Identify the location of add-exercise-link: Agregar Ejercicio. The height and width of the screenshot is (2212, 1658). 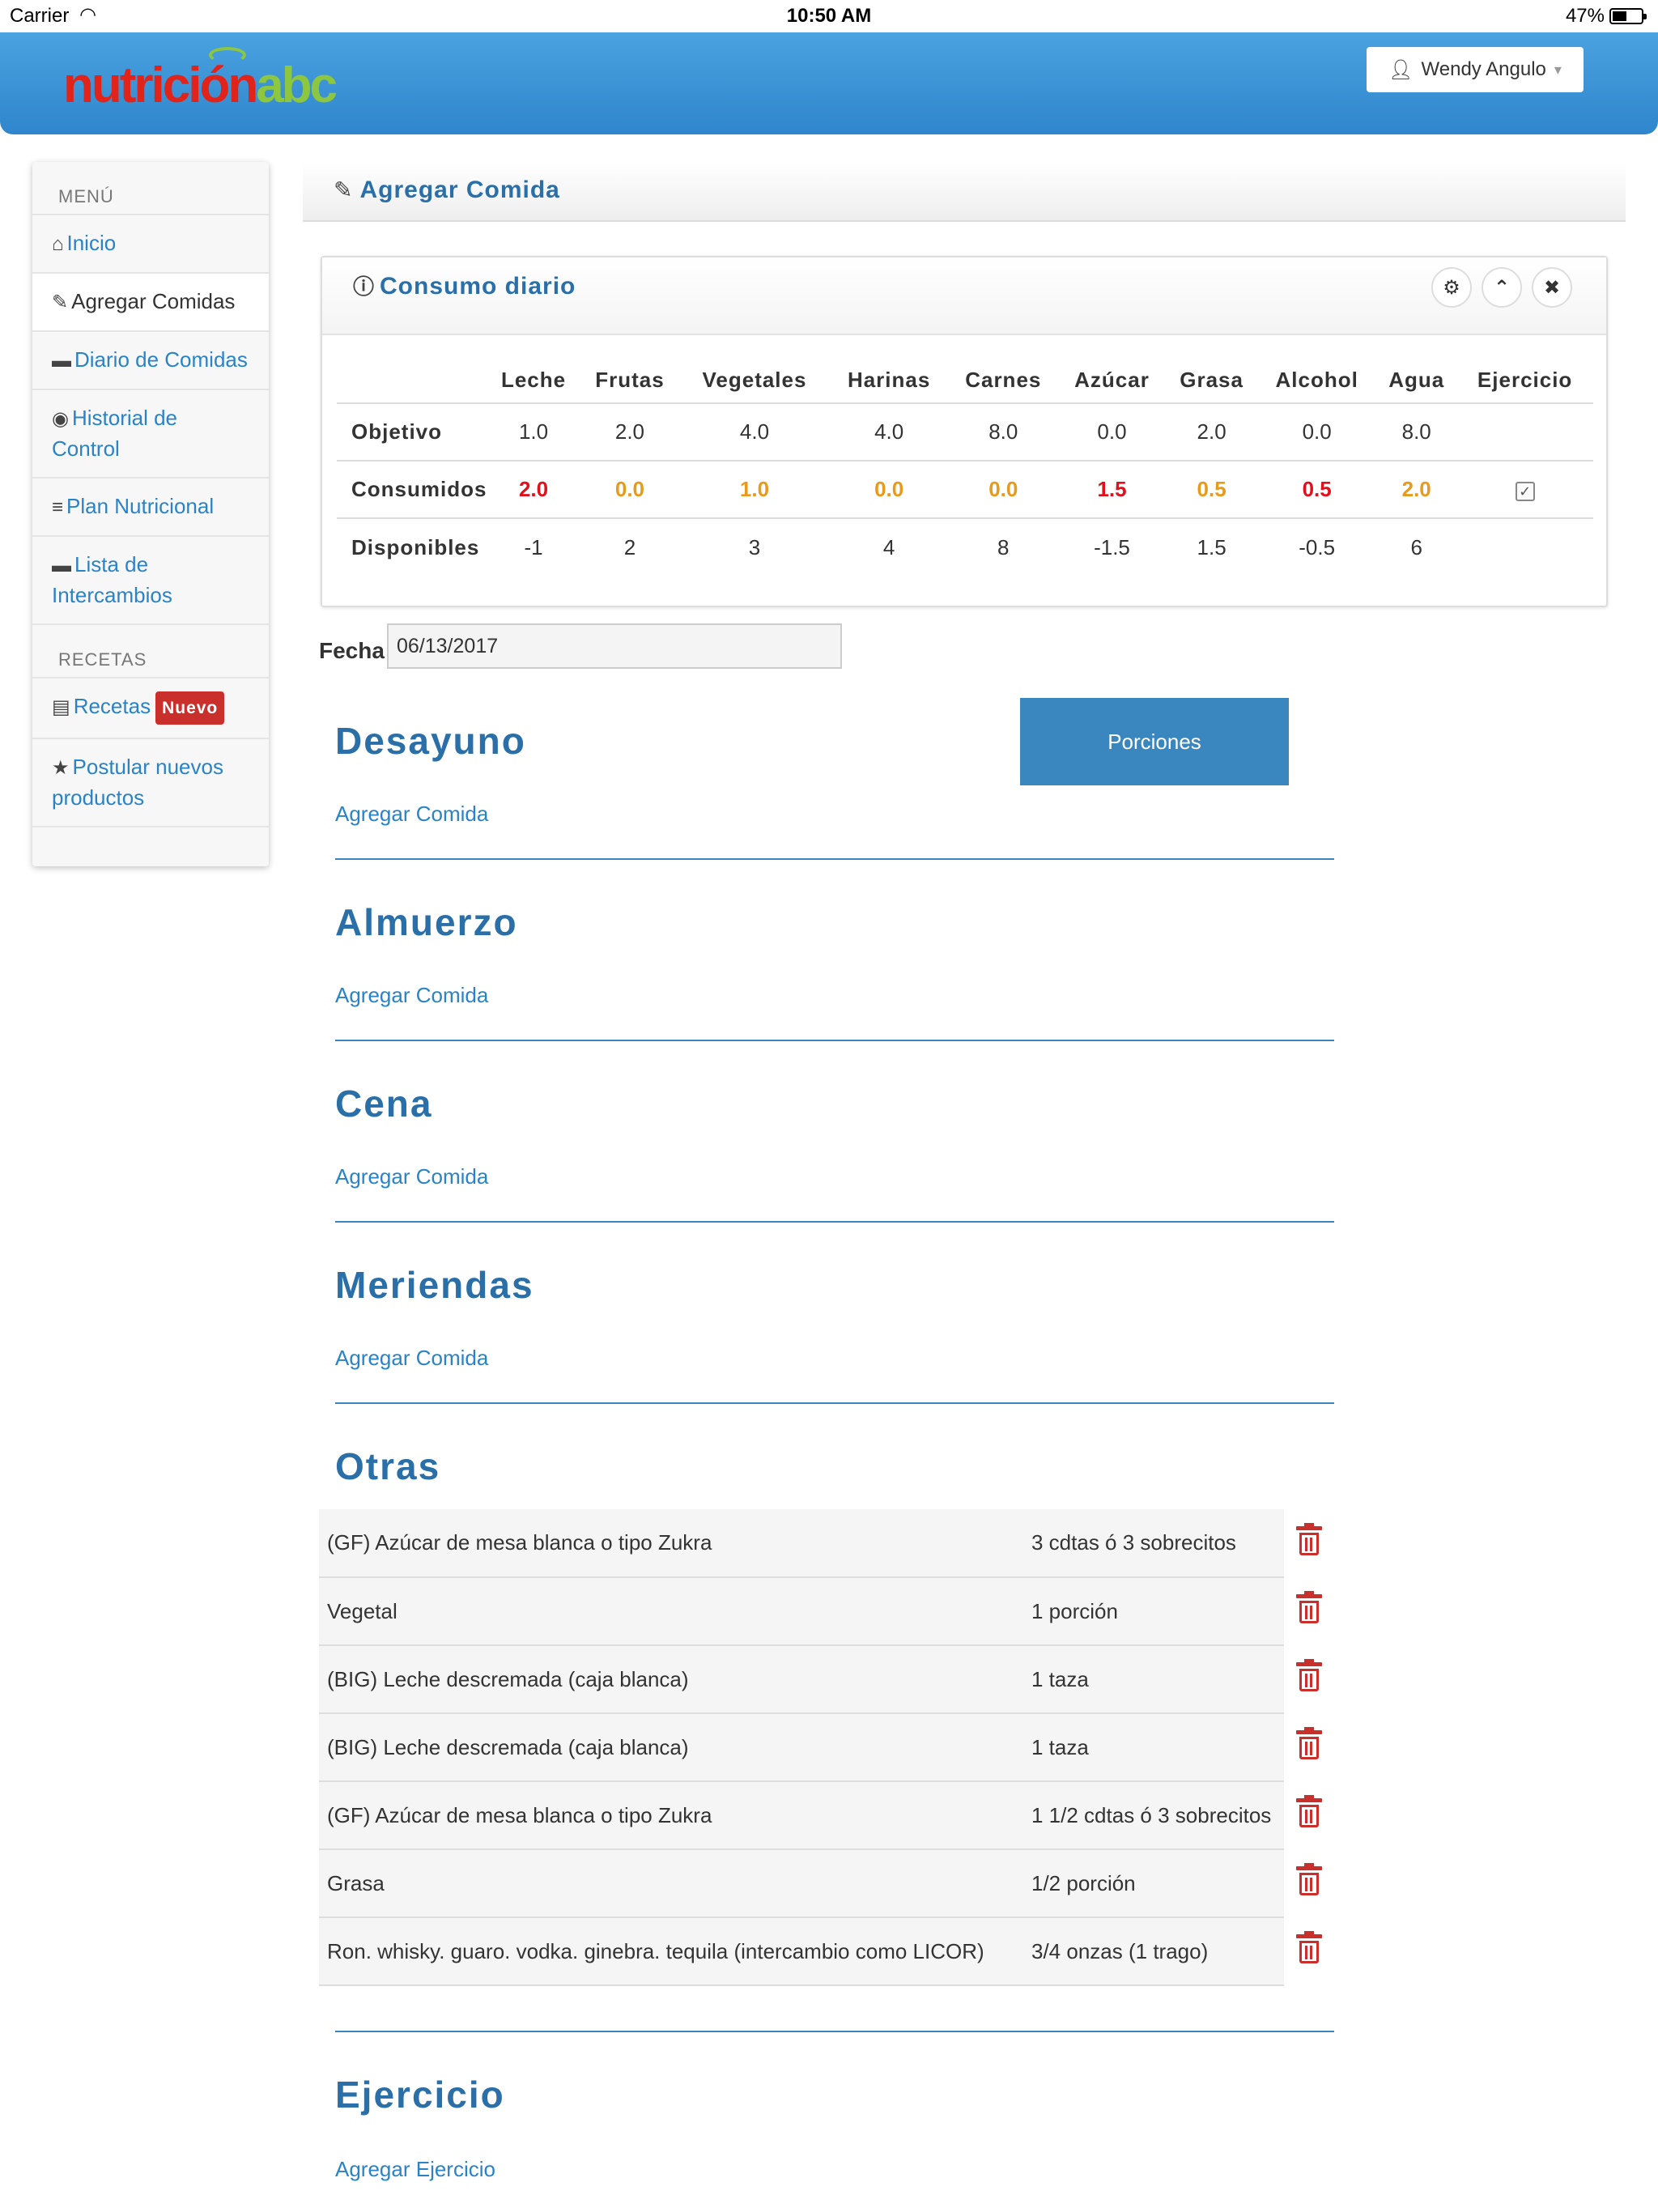
(415, 2169).